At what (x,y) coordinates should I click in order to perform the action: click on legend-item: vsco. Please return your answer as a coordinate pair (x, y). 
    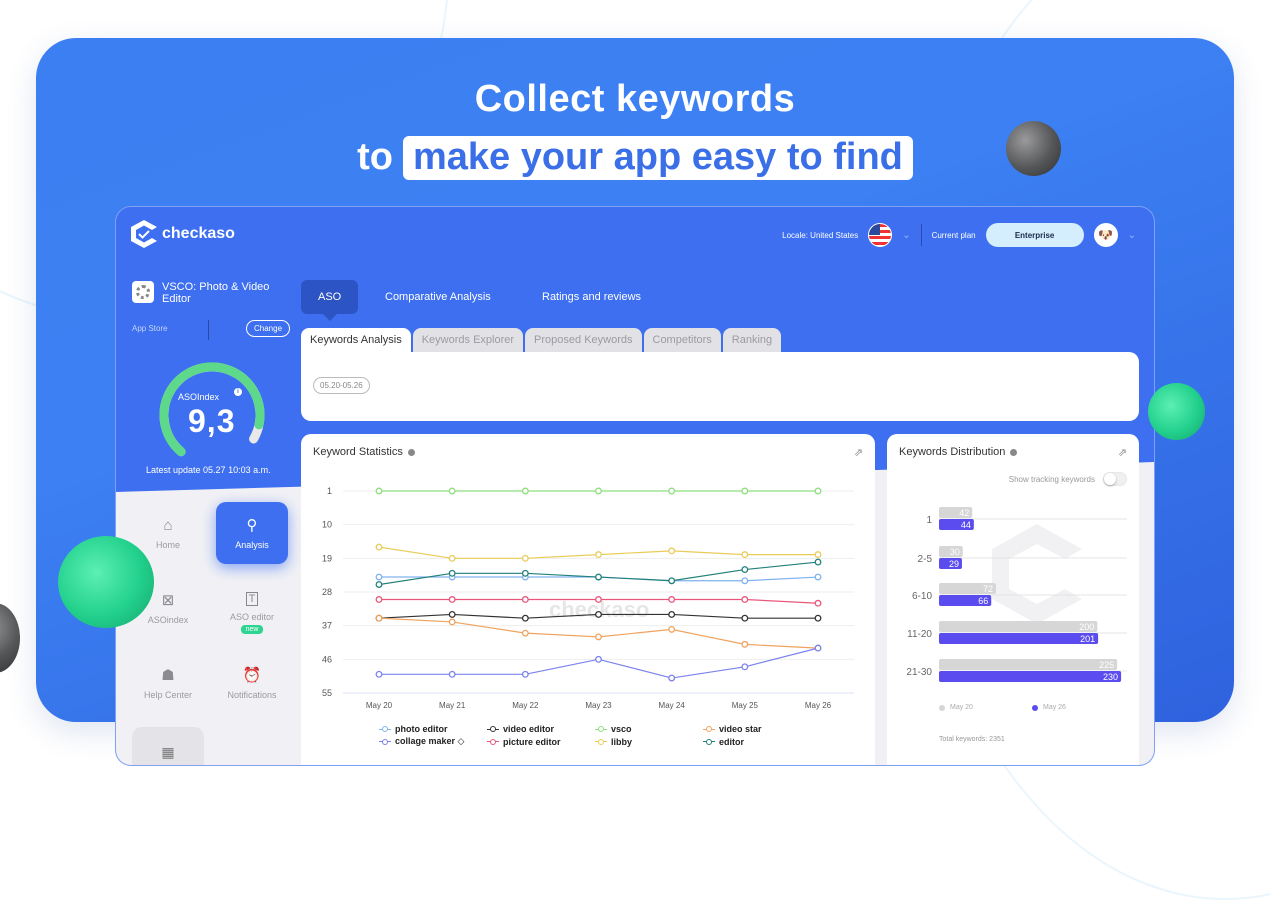
    Looking at the image, I should click on (649, 729).